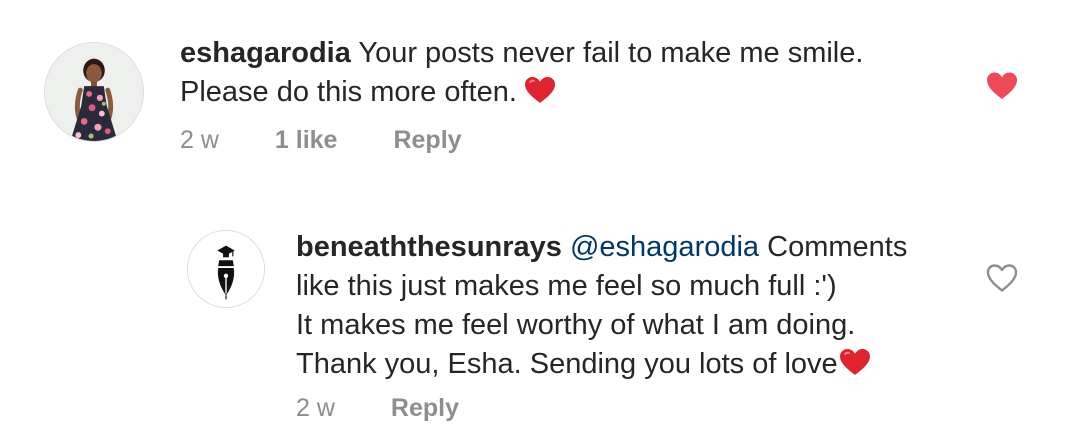 The width and height of the screenshot is (1080, 447). What do you see at coordinates (1002, 278) in the screenshot?
I see `heart-outline-icon` at bounding box center [1002, 278].